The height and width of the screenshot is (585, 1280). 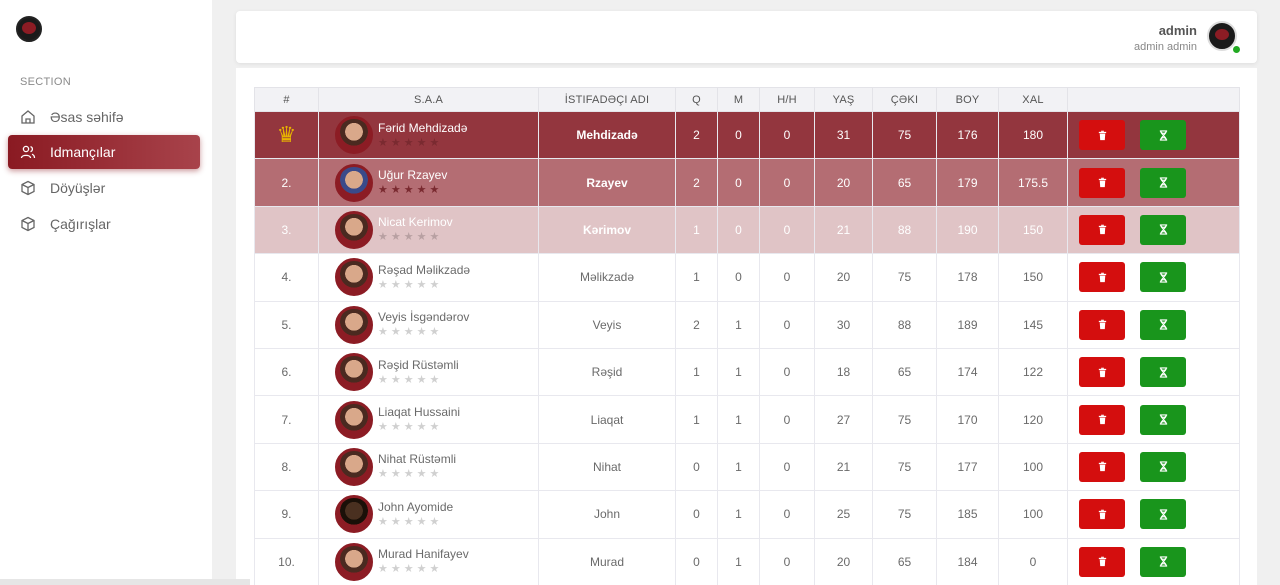 I want to click on q-cell: 1, so click(x=696, y=230).